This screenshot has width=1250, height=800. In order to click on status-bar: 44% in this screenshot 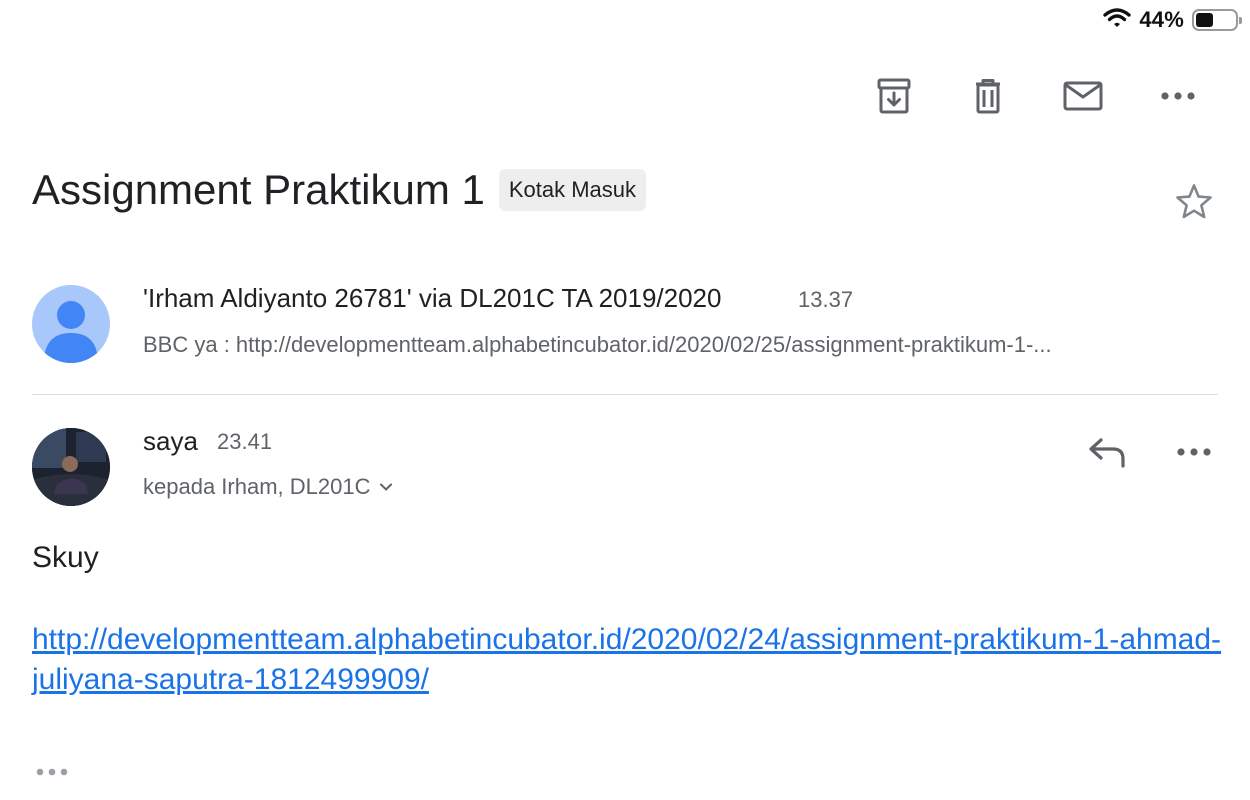, I will do `click(1172, 20)`.